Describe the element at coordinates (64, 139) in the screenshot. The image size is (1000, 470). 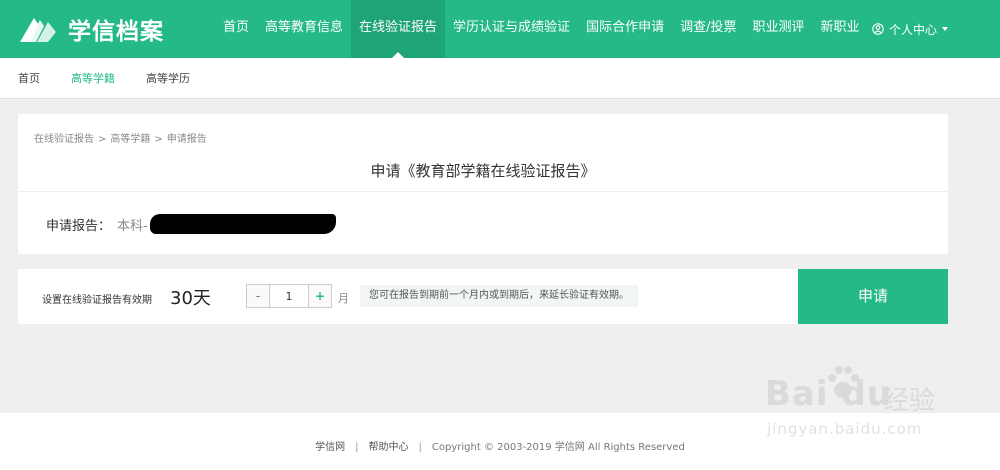
I see `breadcrumb-item-verification-report: 在线验证报告` at that location.